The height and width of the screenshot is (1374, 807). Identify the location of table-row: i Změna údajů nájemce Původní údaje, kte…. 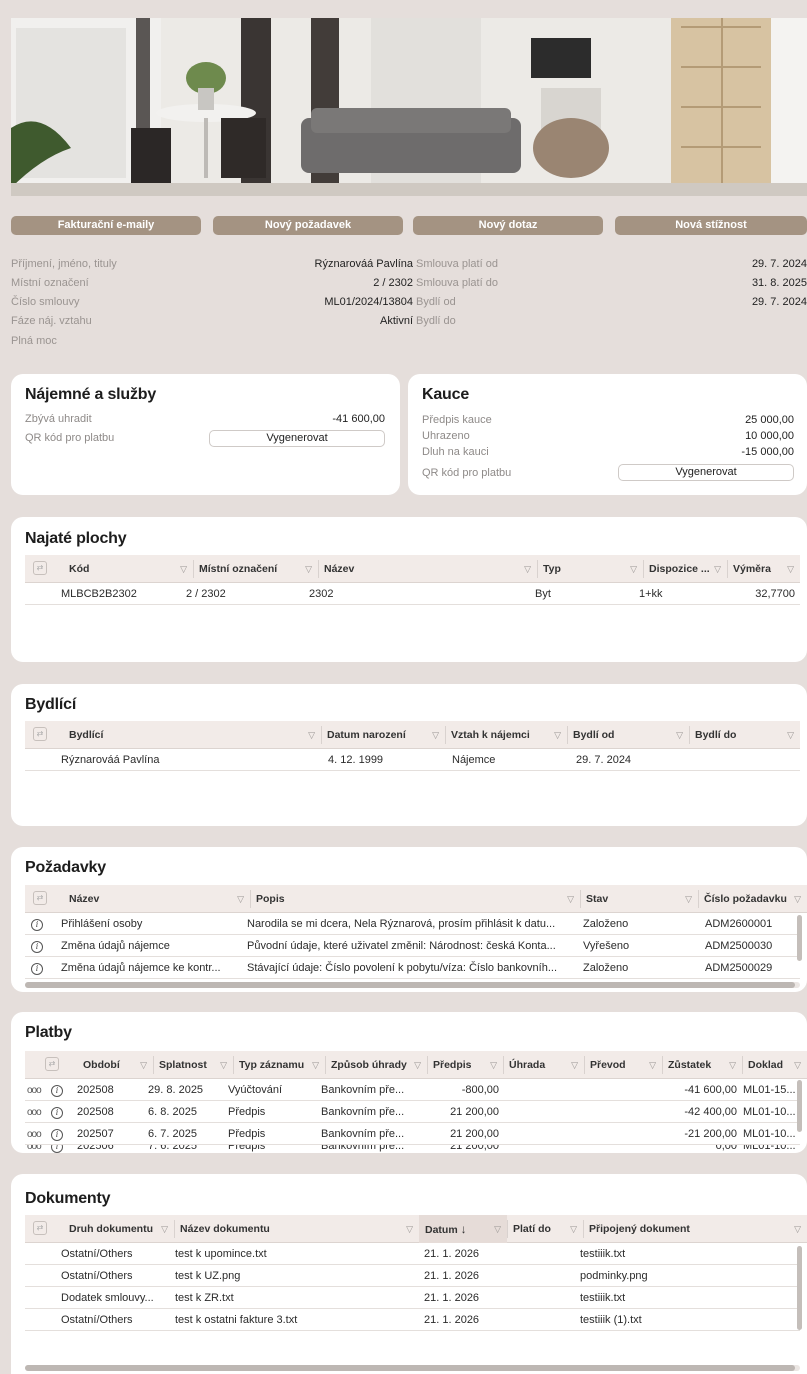
(412, 946).